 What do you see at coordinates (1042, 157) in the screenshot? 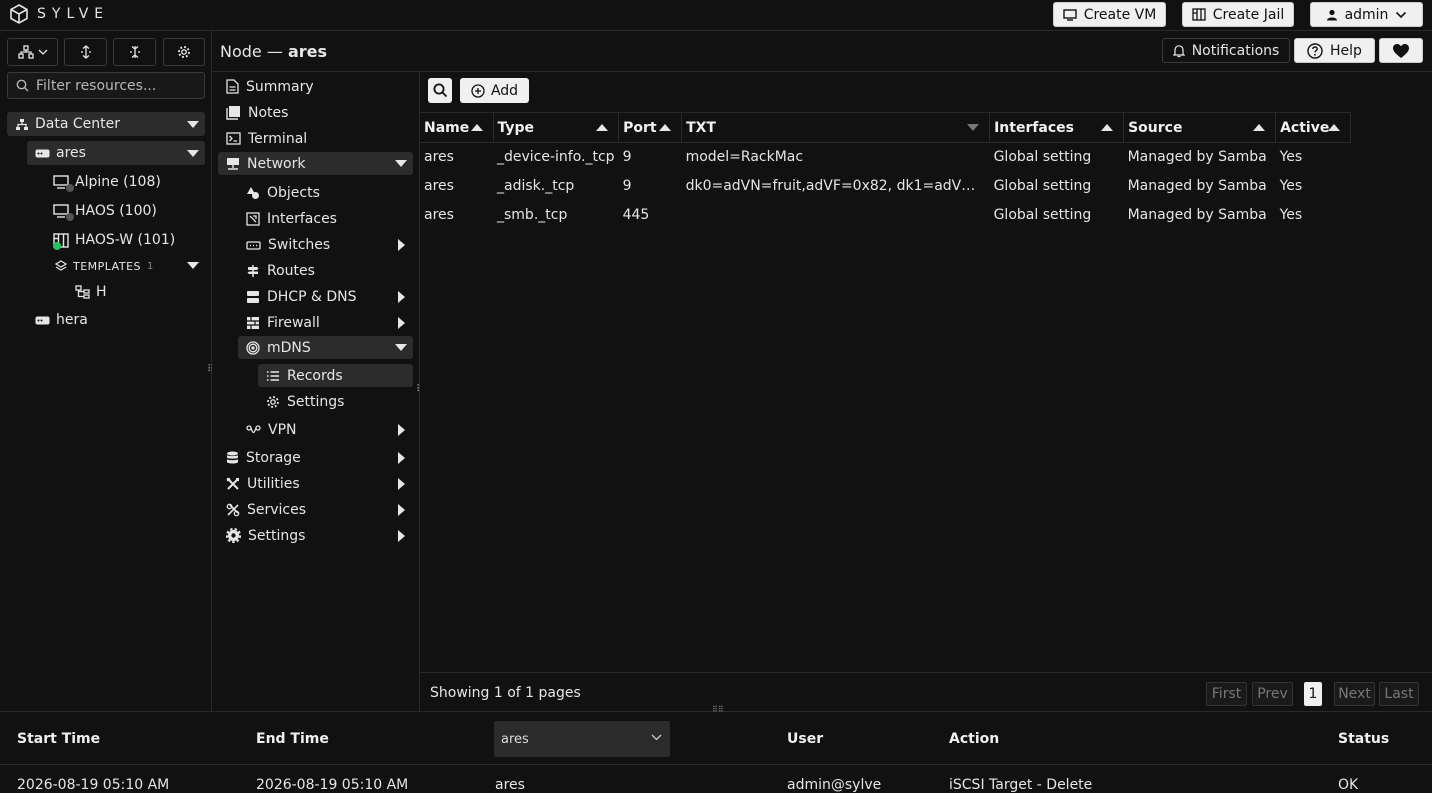
I see `cell-interfaces: Global setting` at bounding box center [1042, 157].